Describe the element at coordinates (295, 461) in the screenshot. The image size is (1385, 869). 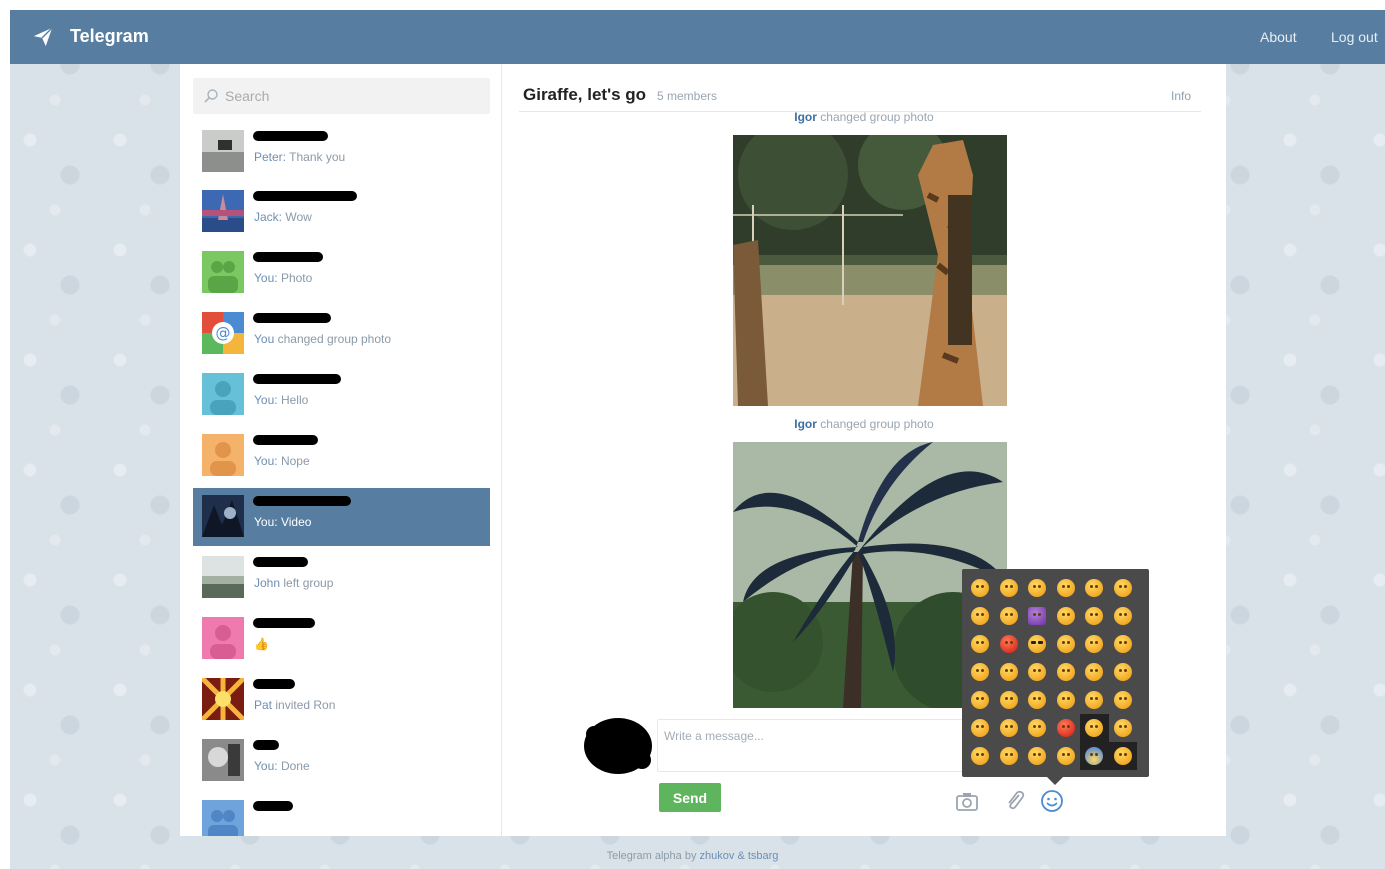
I see `preview-message: Nope` at that location.